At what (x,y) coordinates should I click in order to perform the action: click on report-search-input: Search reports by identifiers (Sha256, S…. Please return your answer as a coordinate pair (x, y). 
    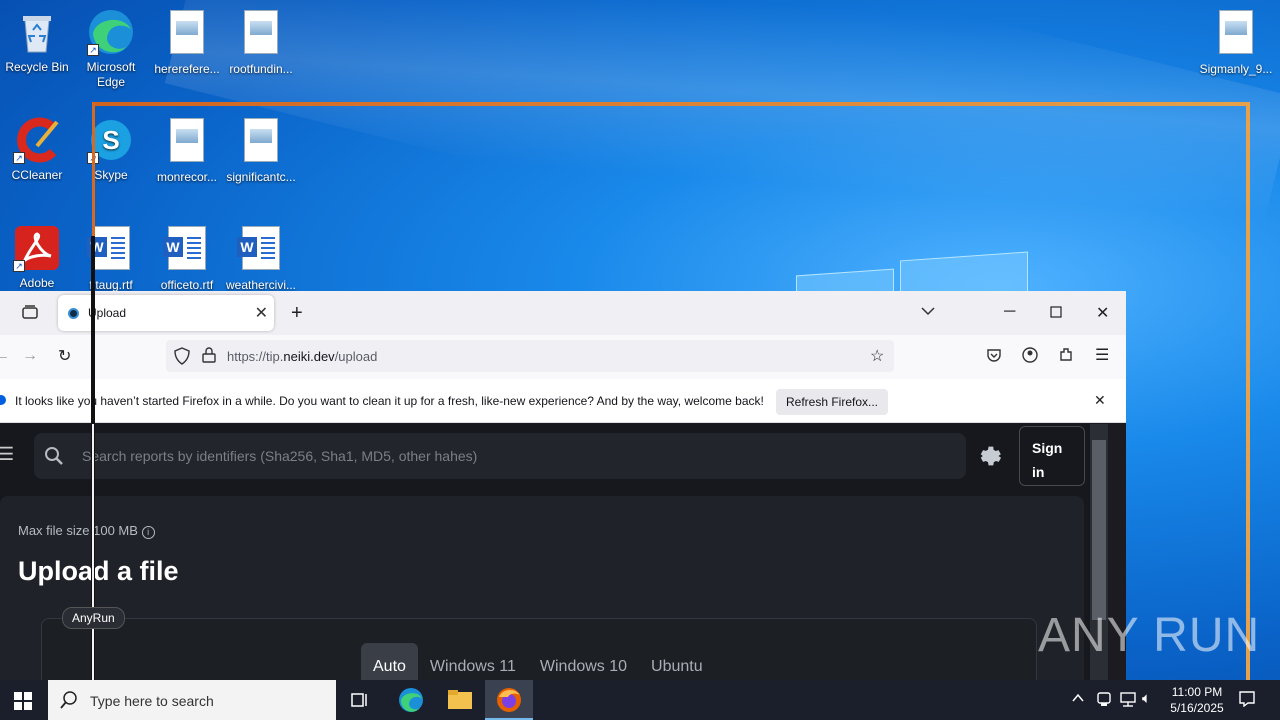
    Looking at the image, I should click on (500, 456).